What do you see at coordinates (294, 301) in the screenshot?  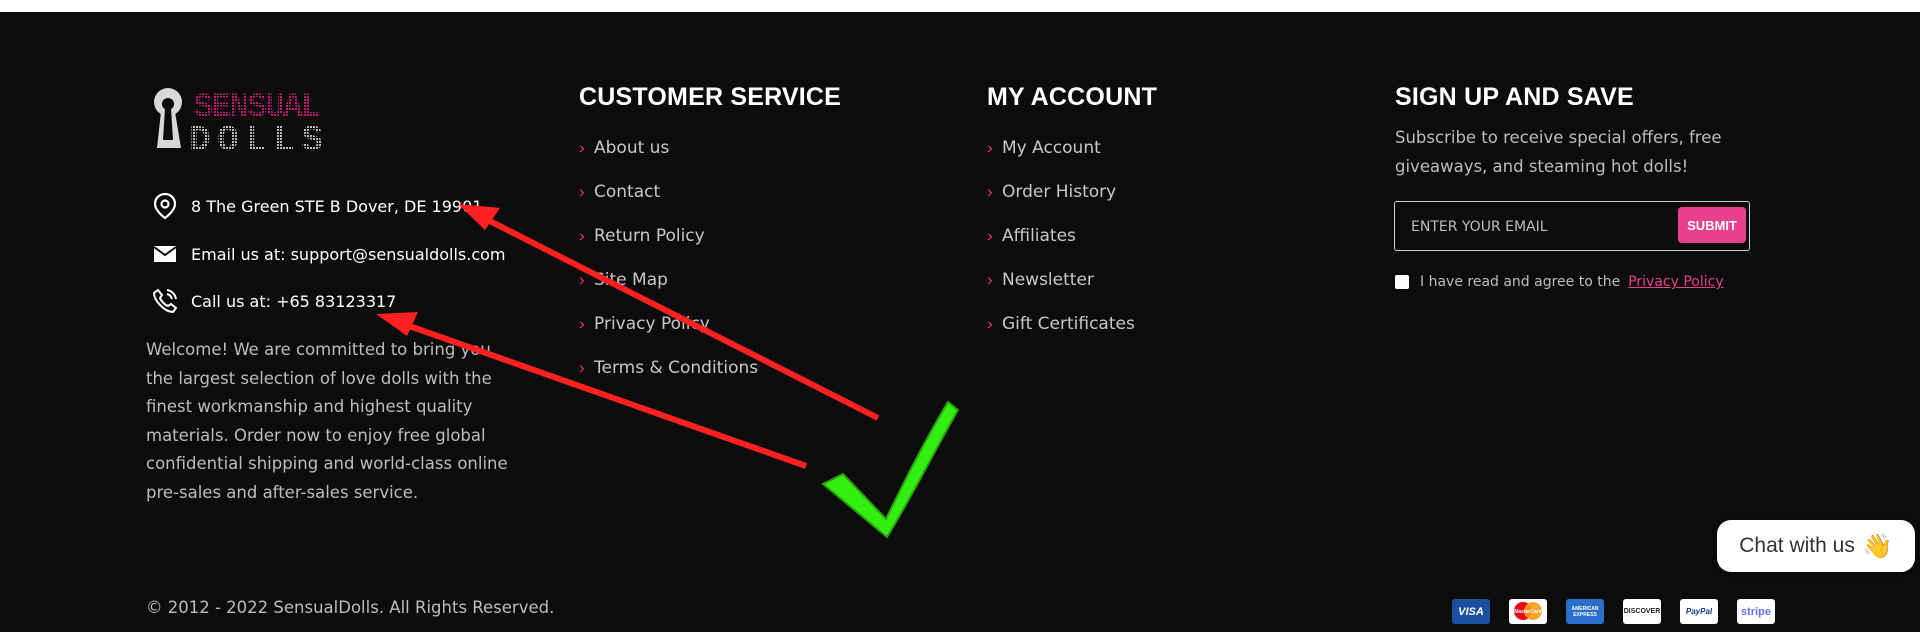 I see `phone-text: Call us at: +65 83123317` at bounding box center [294, 301].